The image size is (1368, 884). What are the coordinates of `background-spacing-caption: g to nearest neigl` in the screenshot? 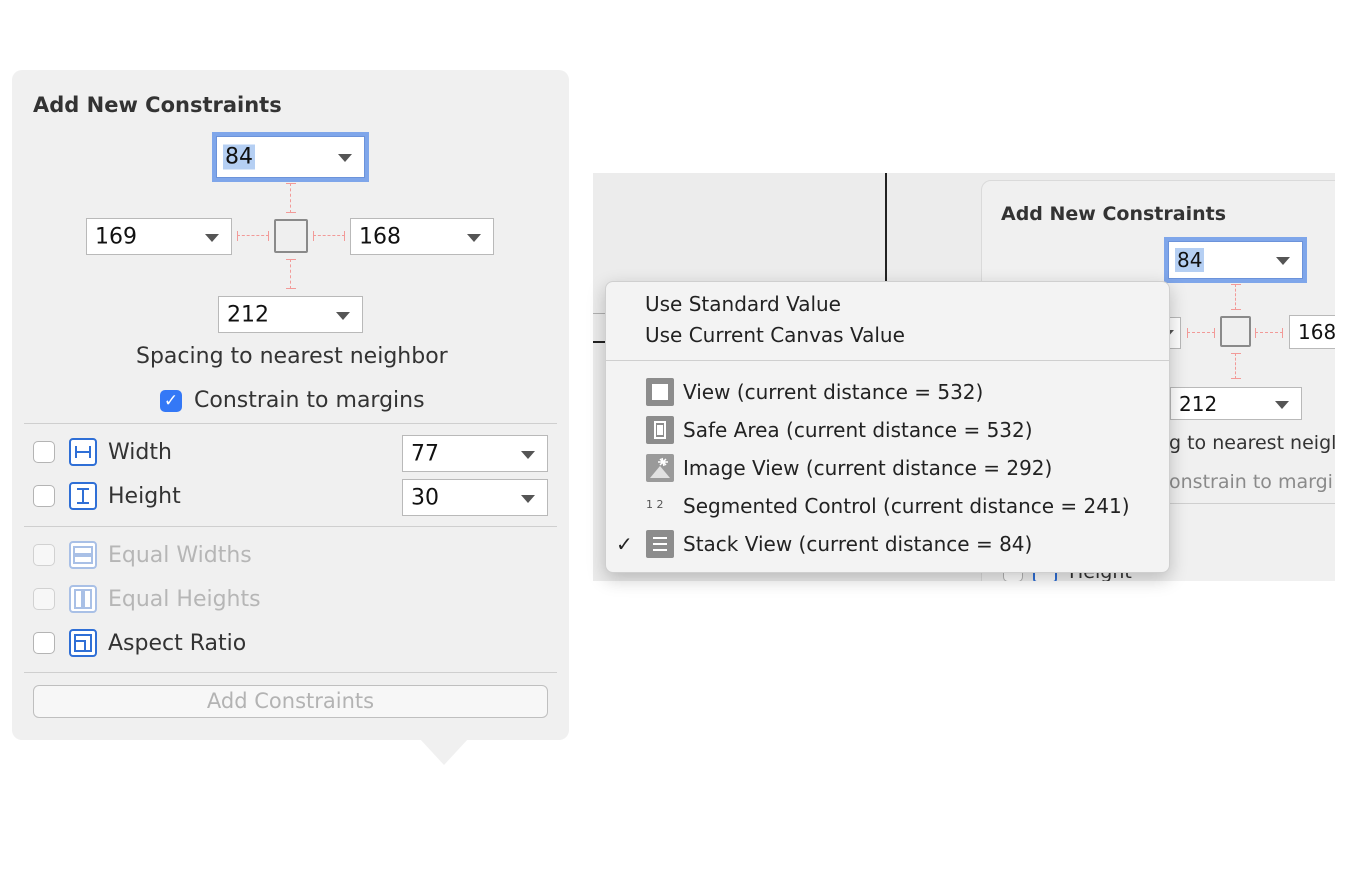 It's located at (1252, 443).